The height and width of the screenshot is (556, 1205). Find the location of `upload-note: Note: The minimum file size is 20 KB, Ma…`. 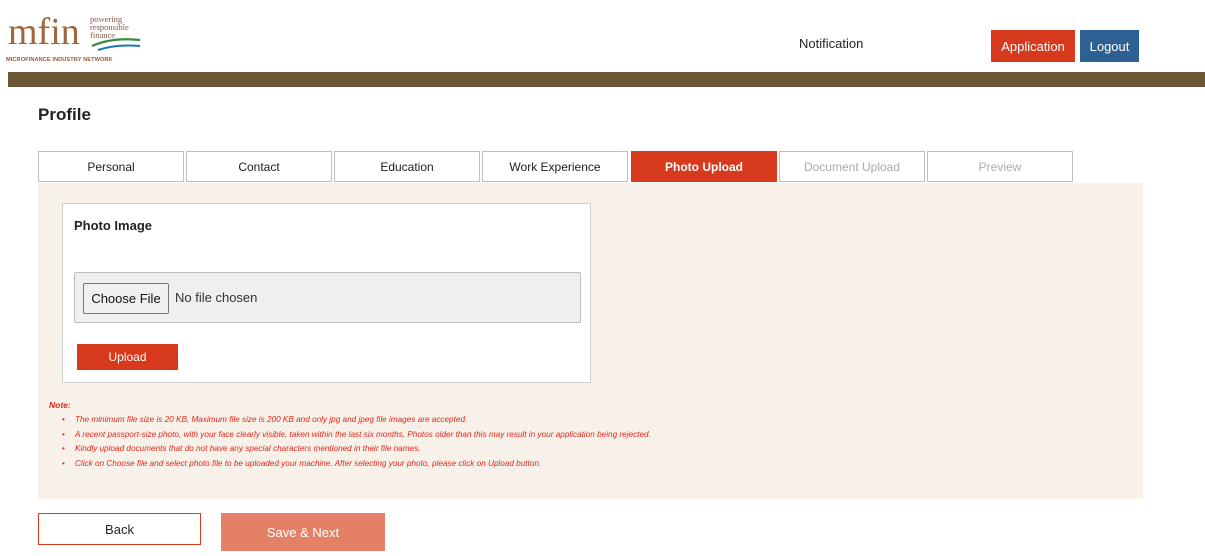

upload-note: Note: The minimum file size is 20 KB, Ma… is located at coordinates (350, 435).